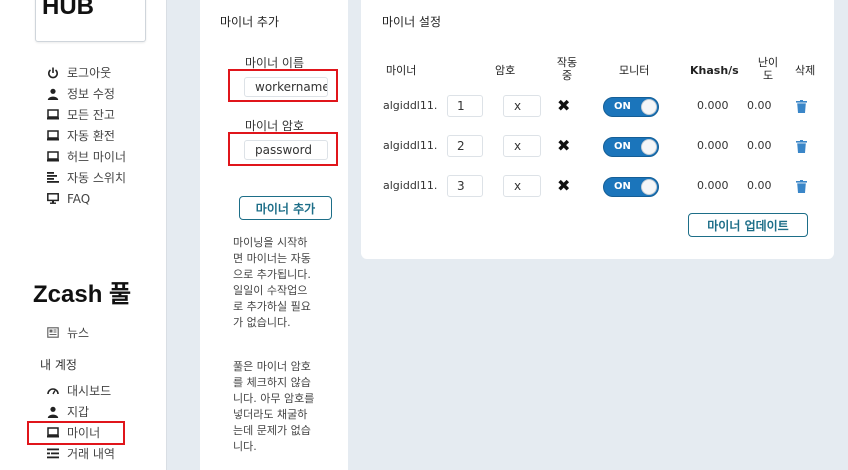 Image resolution: width=848 pixels, height=470 pixels. What do you see at coordinates (79, 198) in the screenshot?
I see `nav-faq-label: FAQ` at bounding box center [79, 198].